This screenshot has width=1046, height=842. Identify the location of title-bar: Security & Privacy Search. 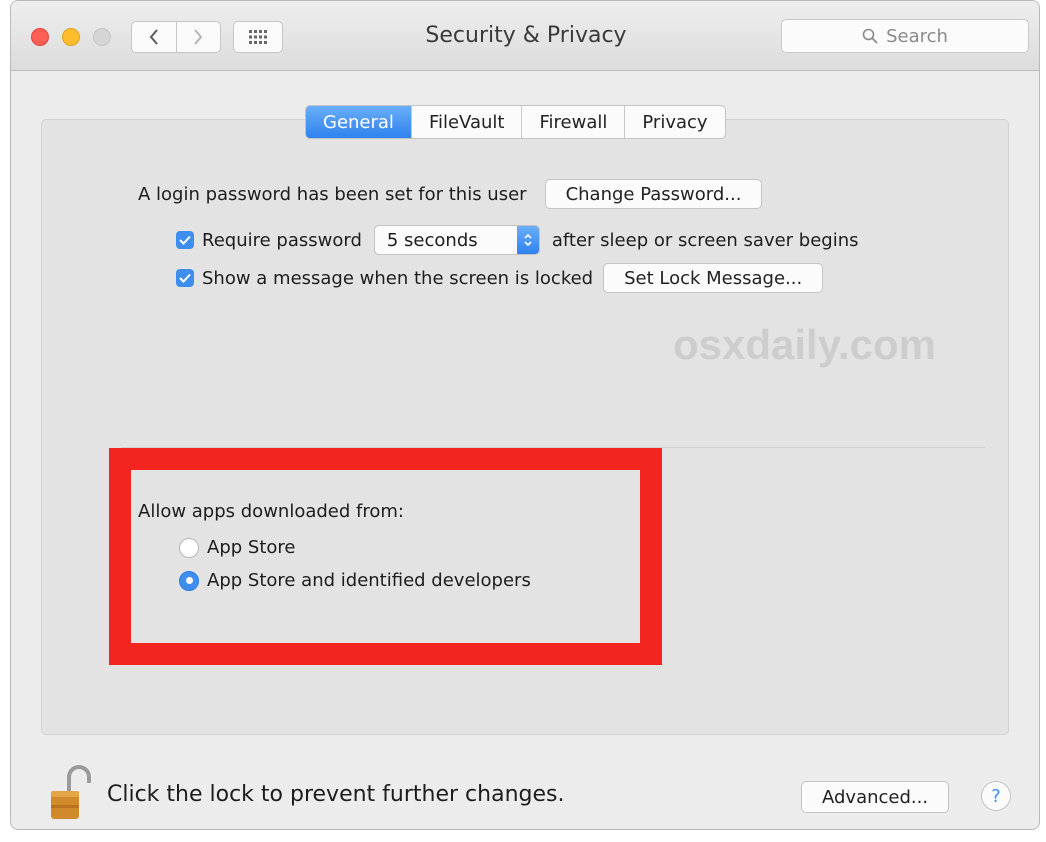
(525, 36).